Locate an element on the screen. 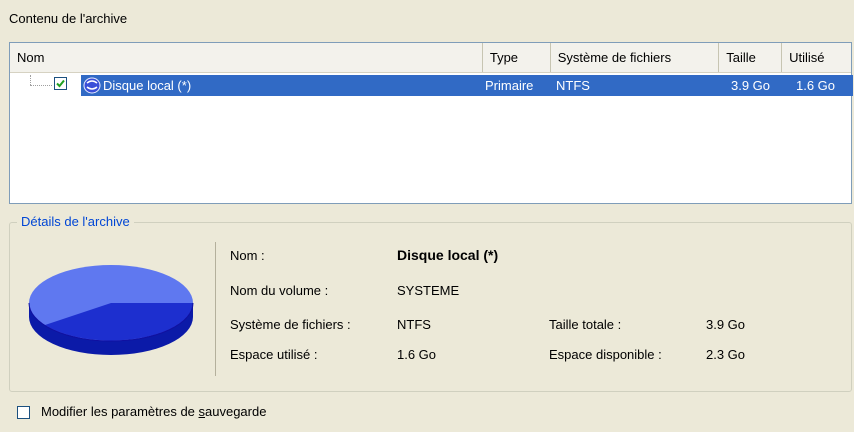 This screenshot has height=432, width=854. total-size-label: Taille totale : is located at coordinates (585, 324).